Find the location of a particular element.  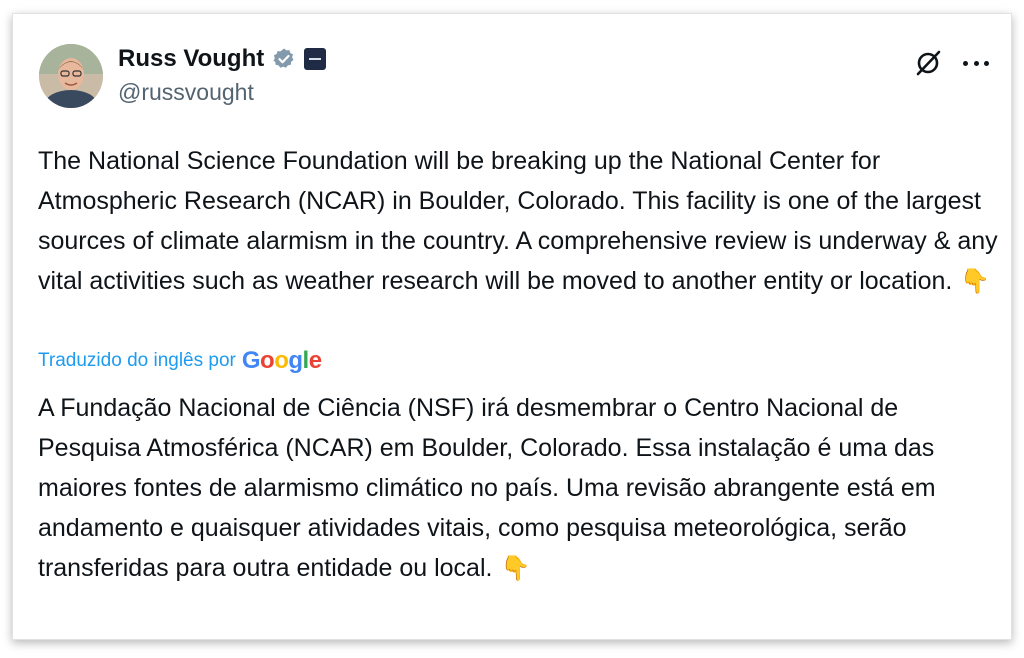

more-options-icon is located at coordinates (976, 63).